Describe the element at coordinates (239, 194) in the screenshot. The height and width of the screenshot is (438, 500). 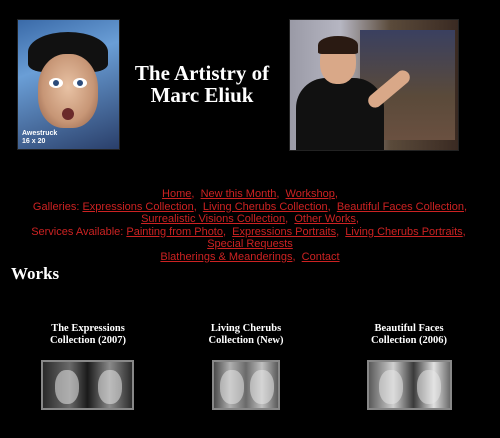
I see `nav-link-new-this-month: New this Month` at that location.